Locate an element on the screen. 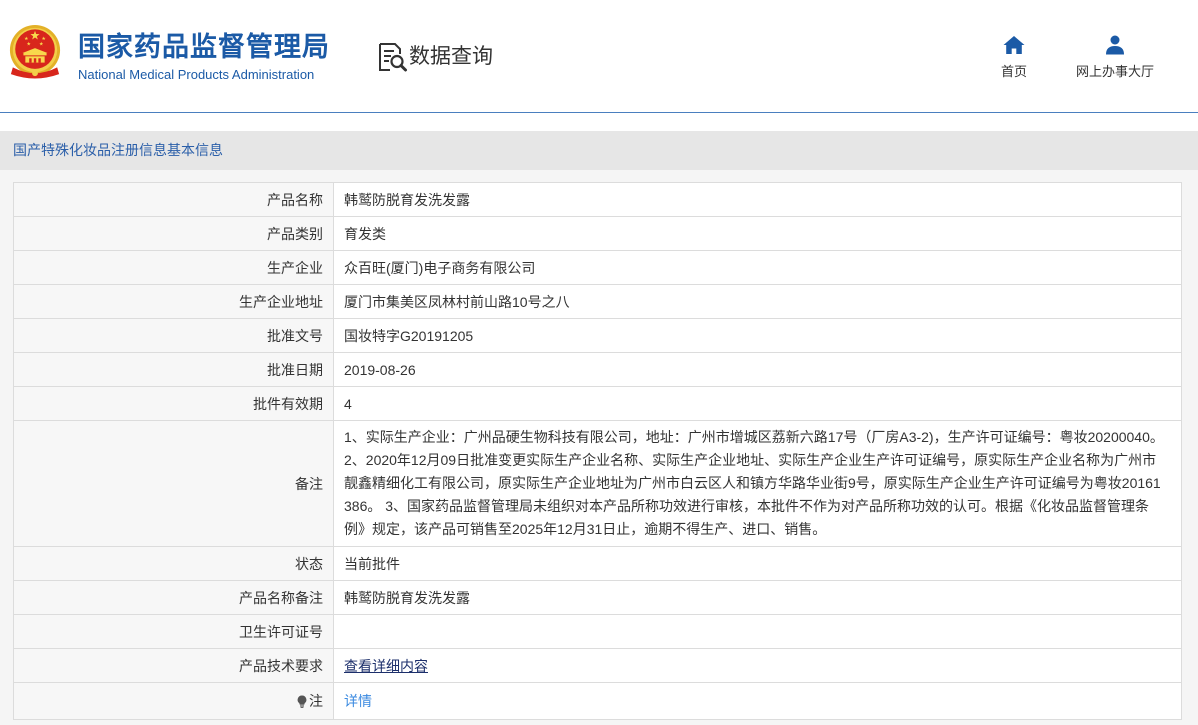 Image resolution: width=1198 pixels, height=725 pixels. approval-date-value: 2019-08-26 is located at coordinates (380, 369).